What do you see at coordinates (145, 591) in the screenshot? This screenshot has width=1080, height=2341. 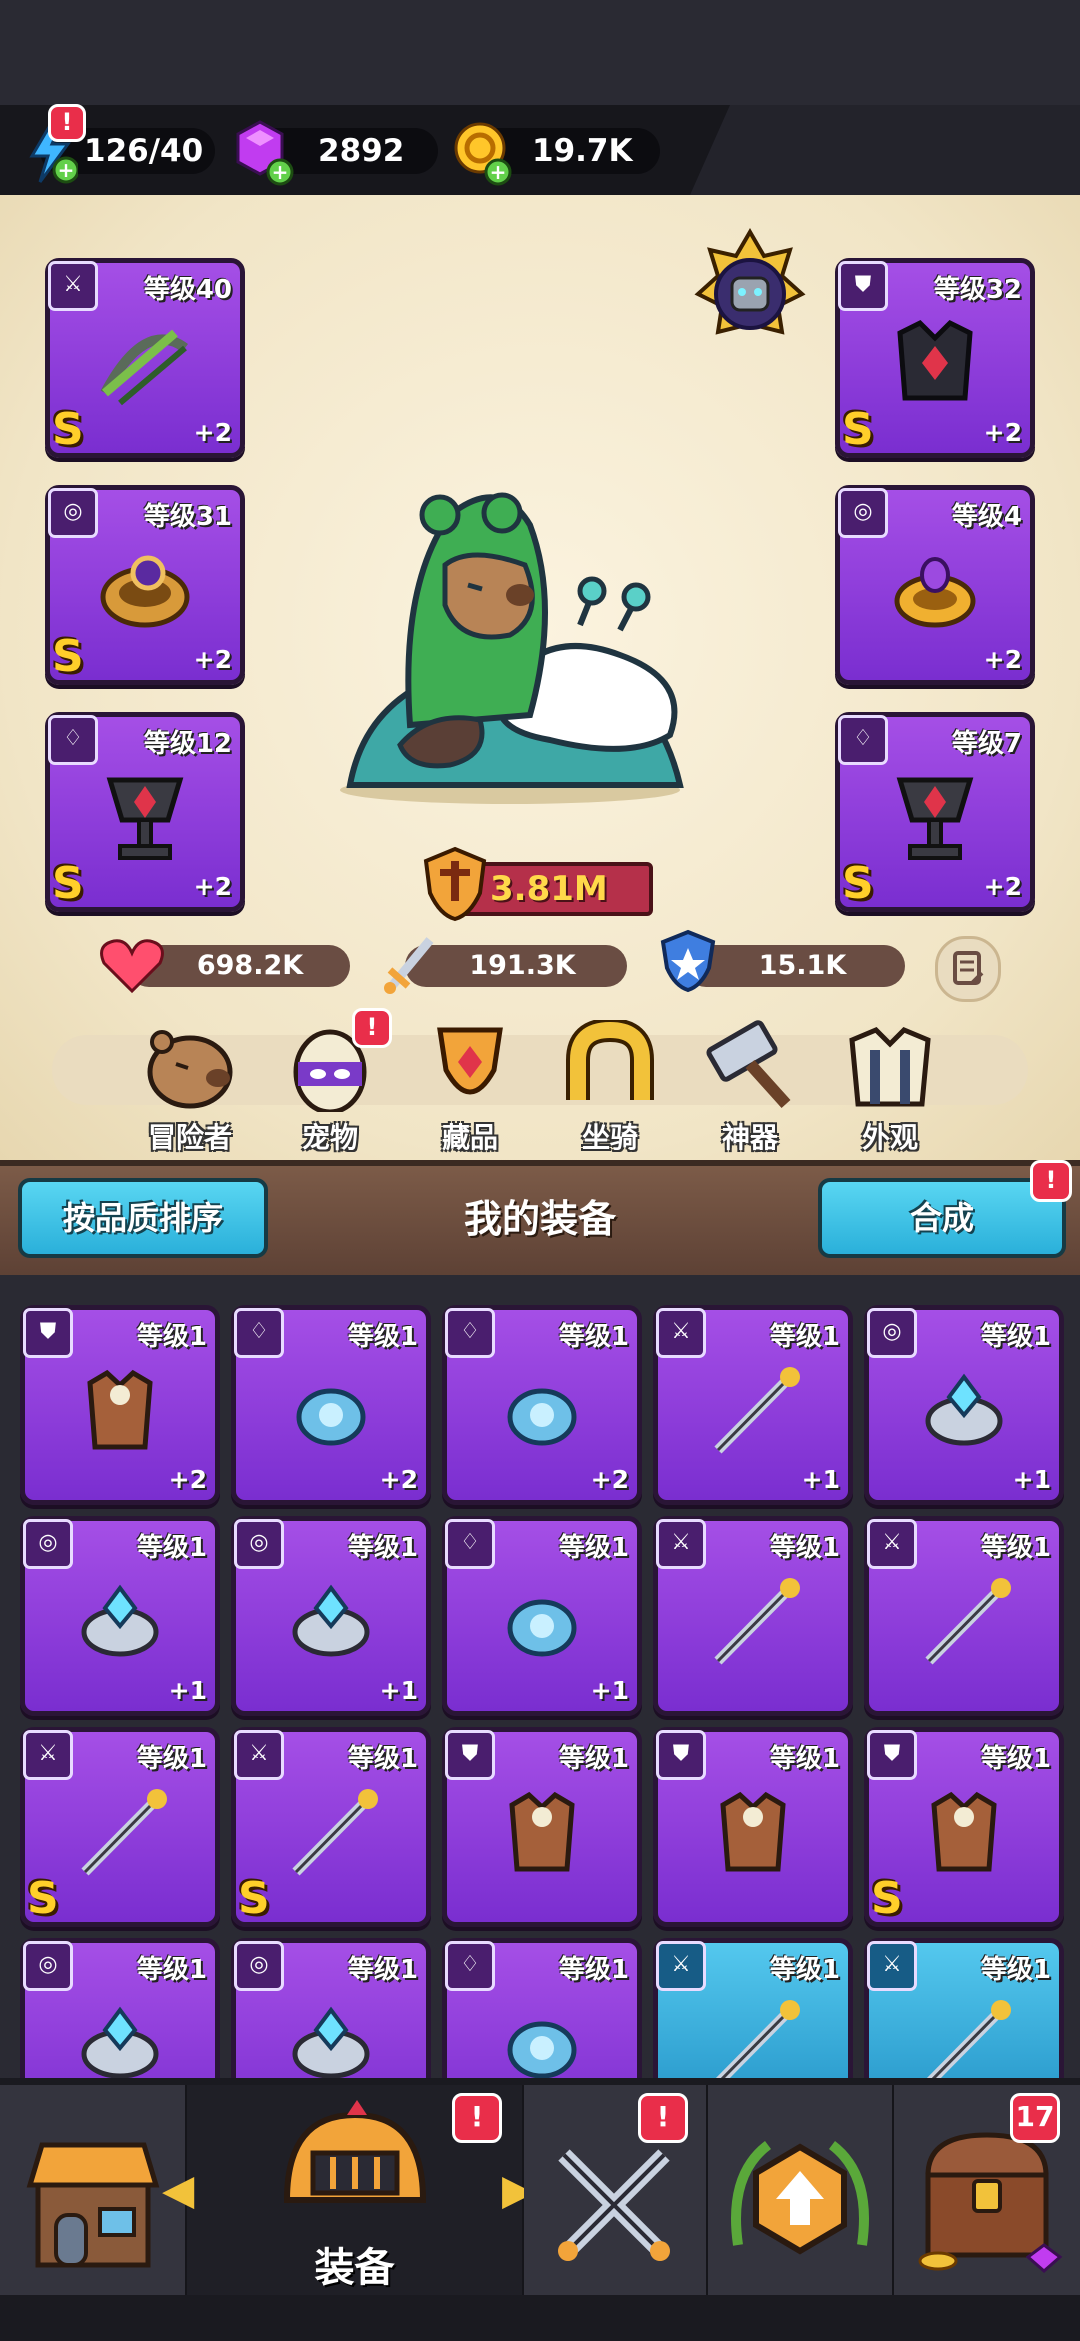 I see `ring-art` at bounding box center [145, 591].